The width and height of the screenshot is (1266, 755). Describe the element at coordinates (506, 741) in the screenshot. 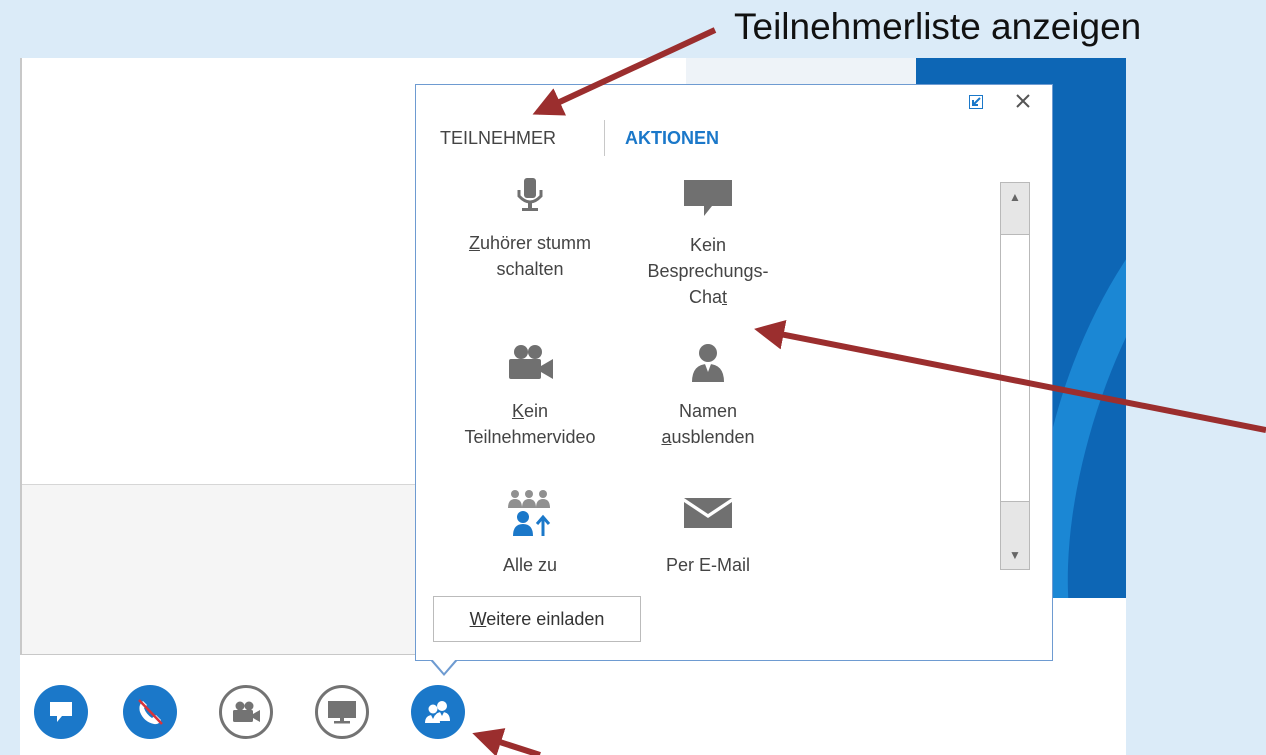

I see `arrow-to-participants-button` at that location.